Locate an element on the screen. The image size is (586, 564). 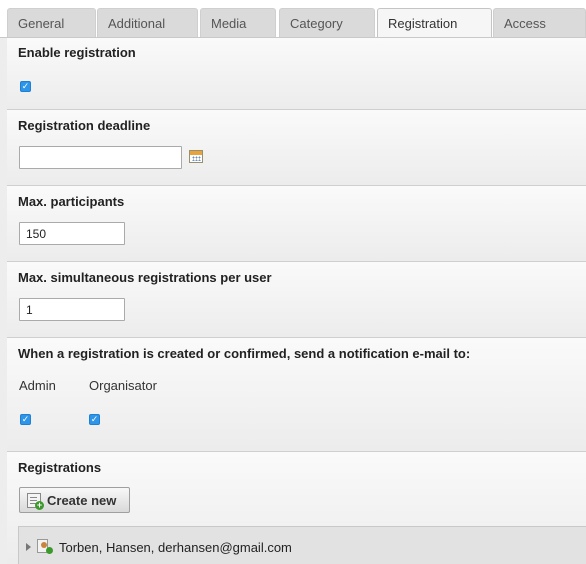
section-enable-registration: Enable registration ✓ is located at coordinates (296, 74).